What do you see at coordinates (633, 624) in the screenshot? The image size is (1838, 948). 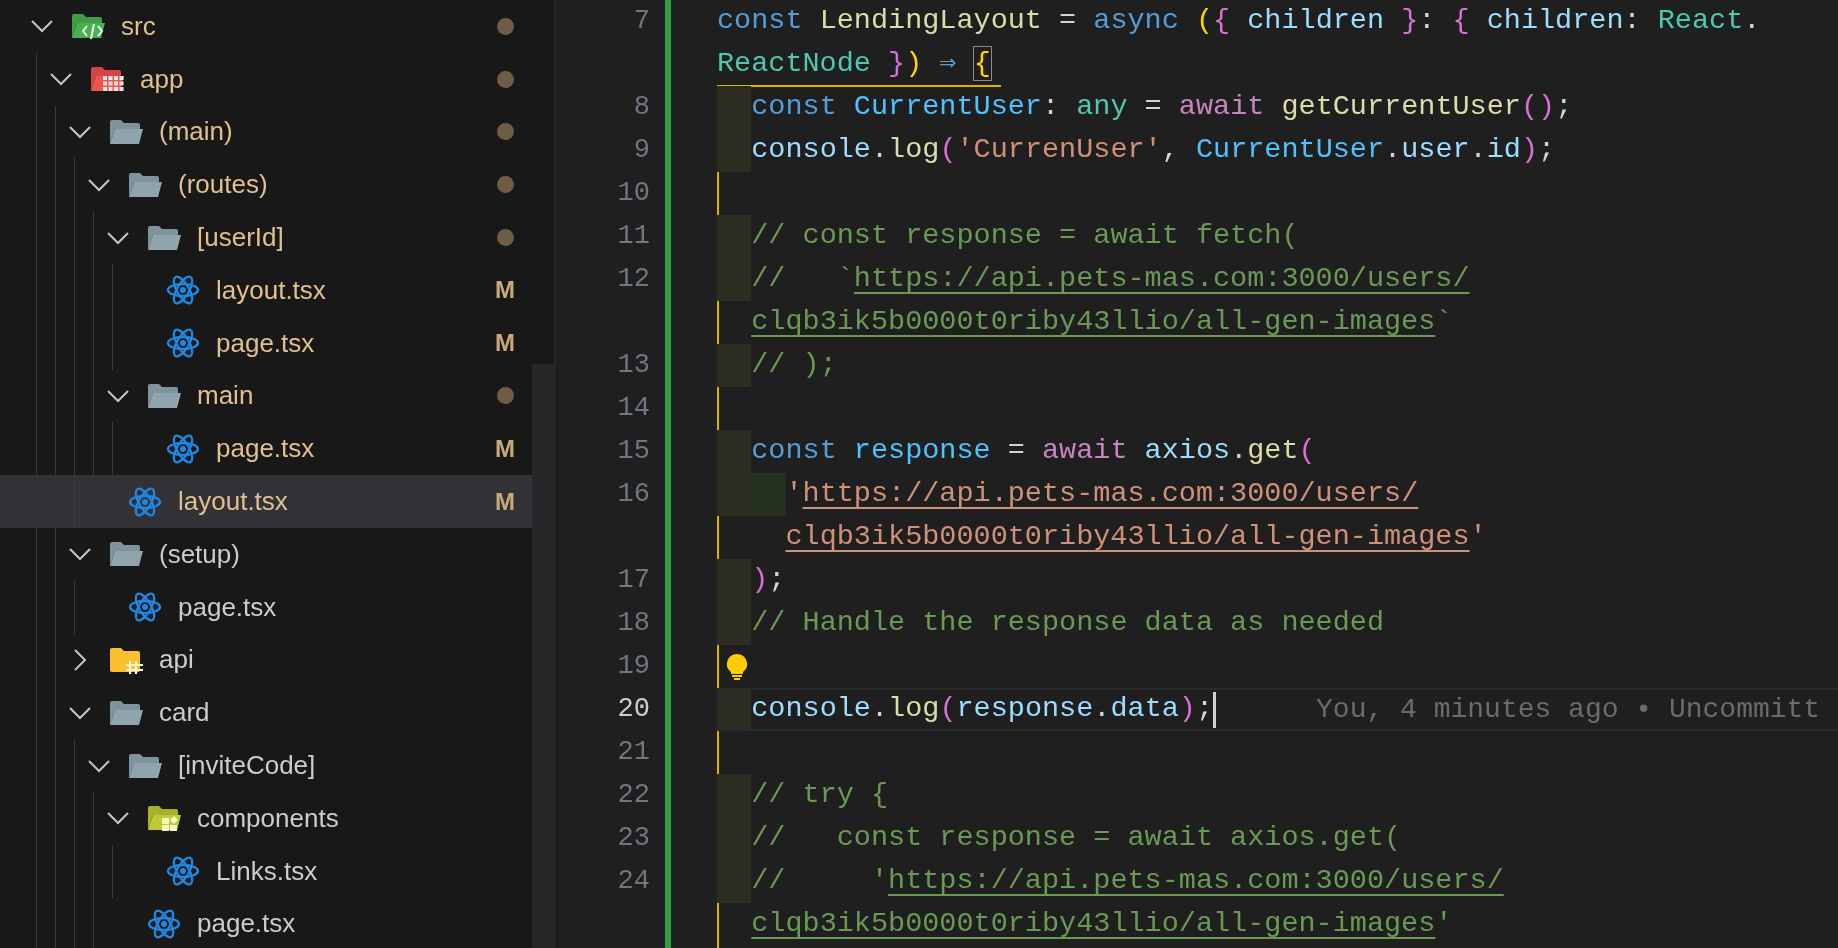 I see `line-number: 18` at bounding box center [633, 624].